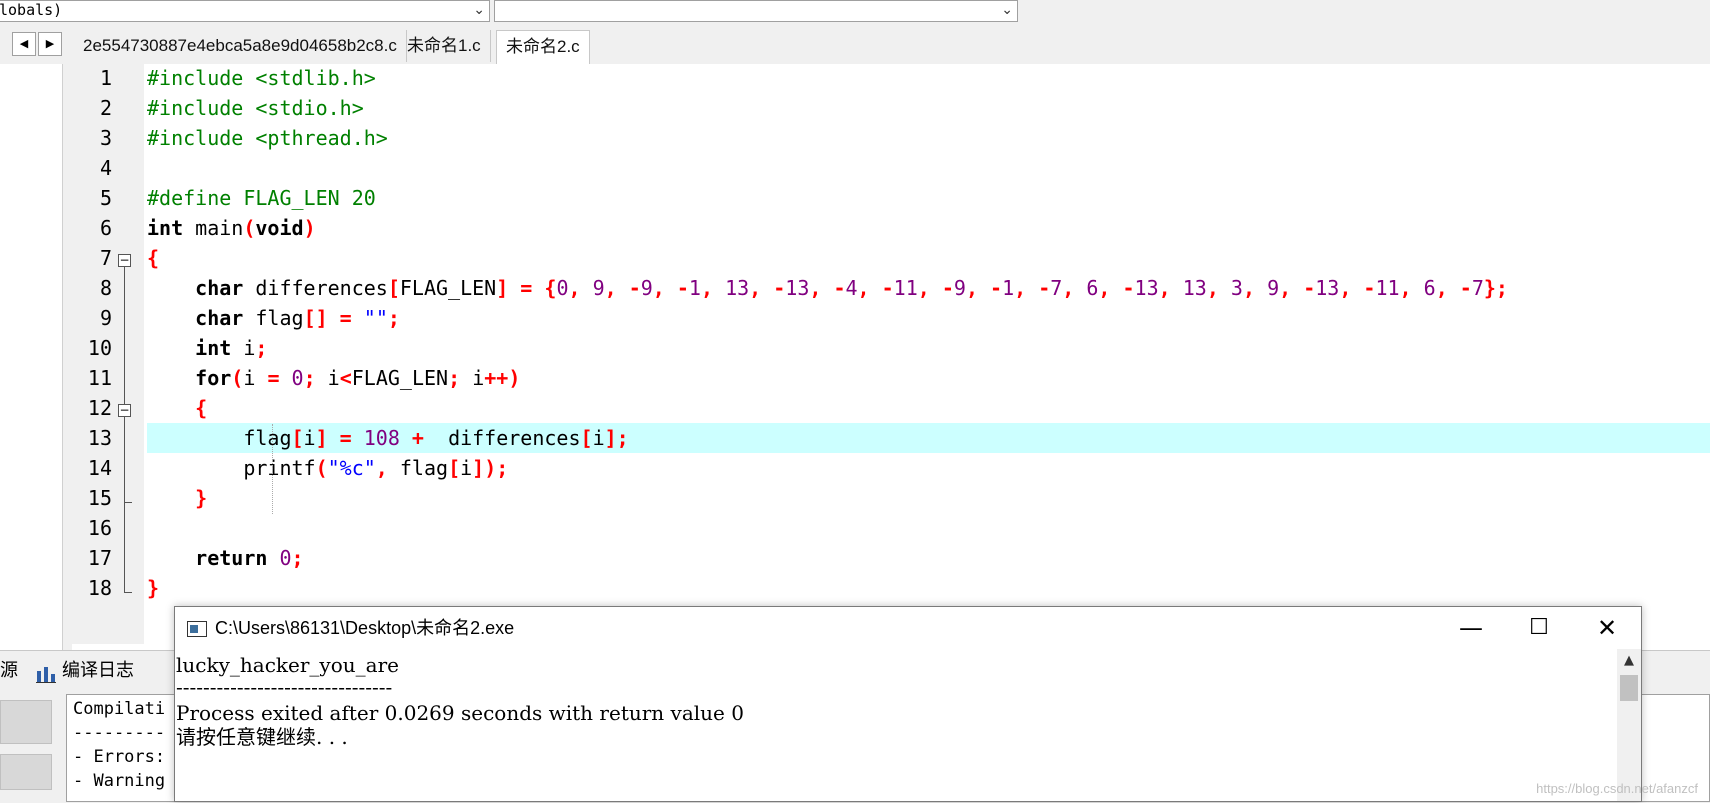 This screenshot has width=1710, height=803. I want to click on code-token: #include <stdio.h>, so click(255, 108).